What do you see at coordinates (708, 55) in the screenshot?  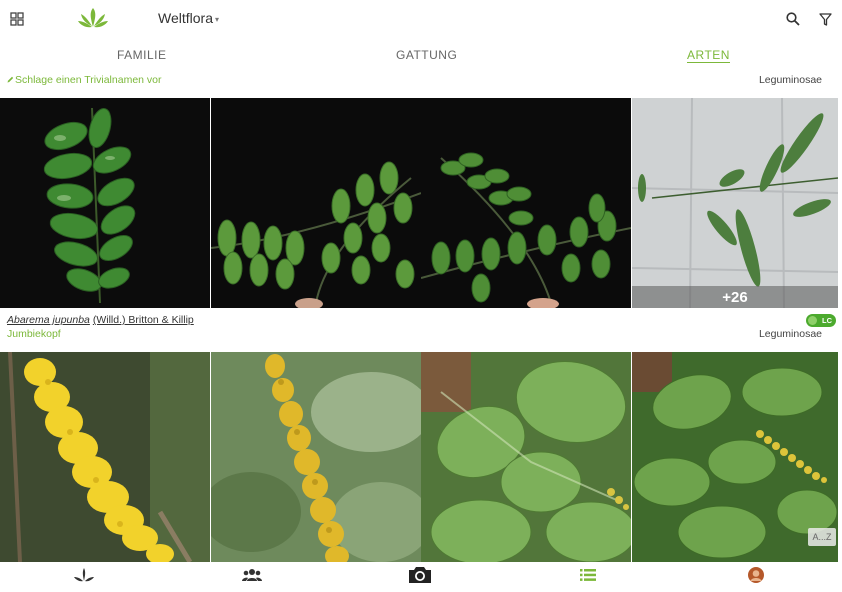 I see `tab-arten: ARTEN` at bounding box center [708, 55].